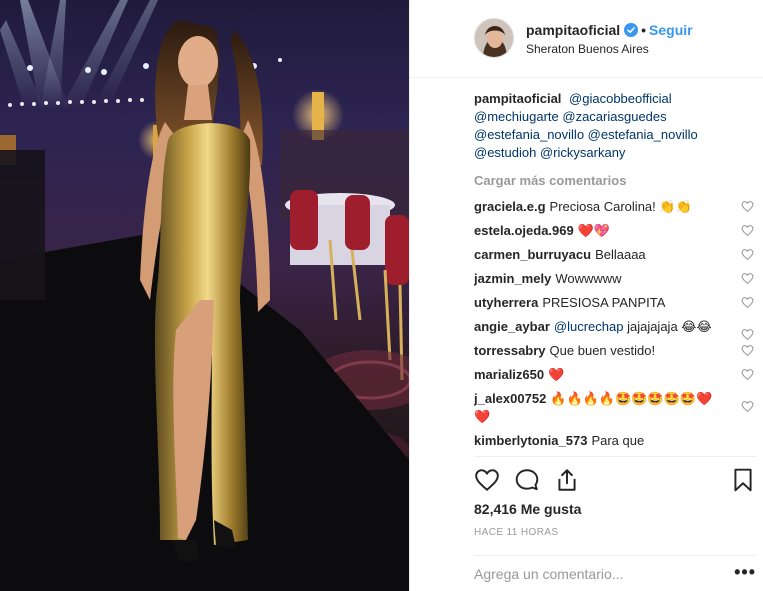  Describe the element at coordinates (743, 480) in the screenshot. I see `bookmark-icon` at that location.